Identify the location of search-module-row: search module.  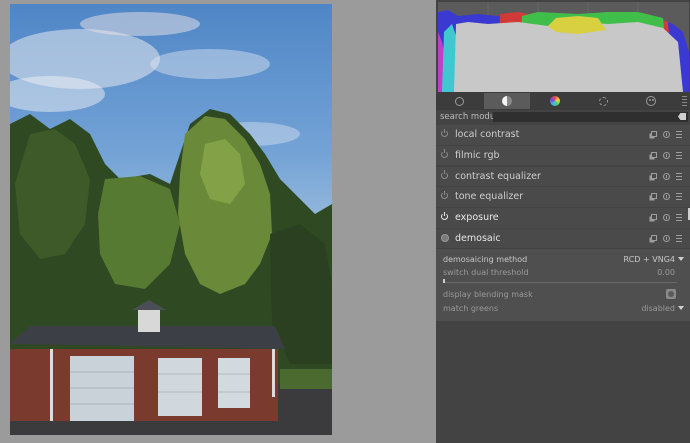
(563, 117).